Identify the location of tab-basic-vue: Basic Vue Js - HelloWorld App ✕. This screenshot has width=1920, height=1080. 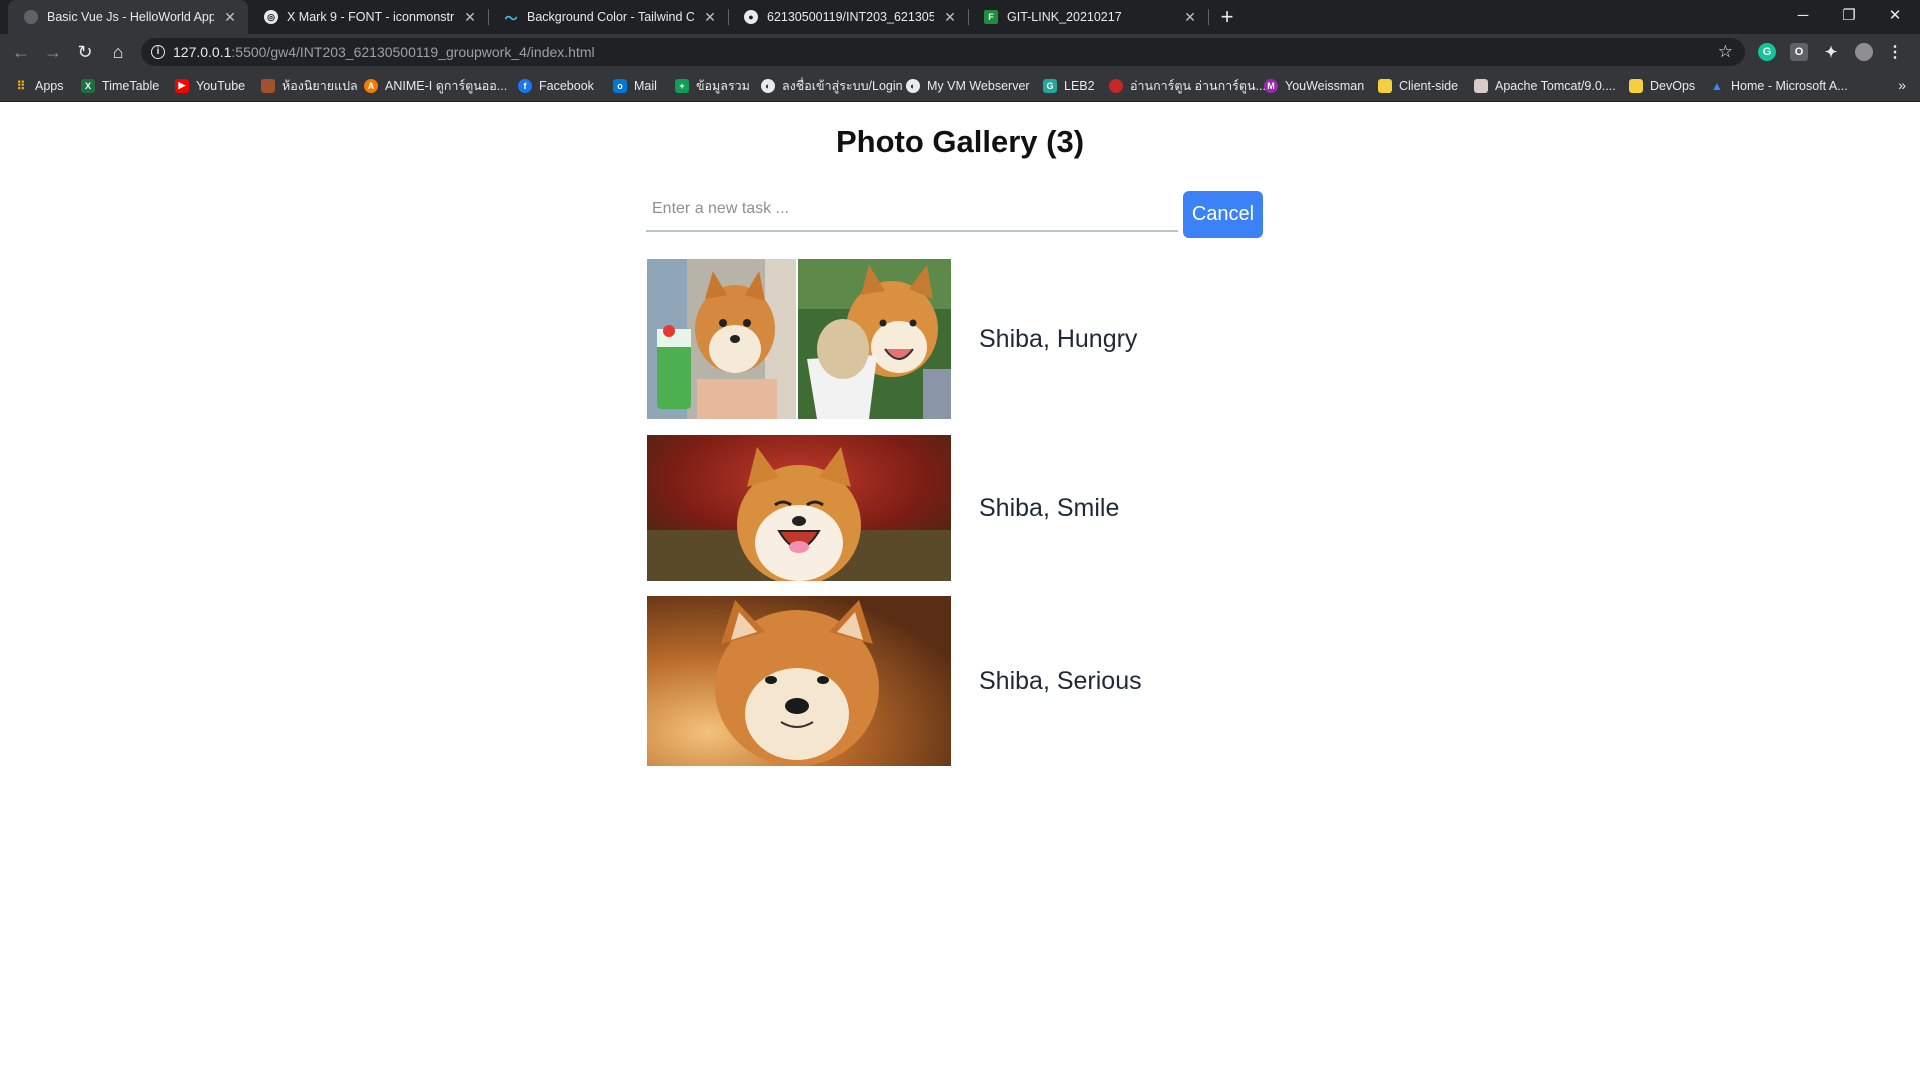
(128, 17).